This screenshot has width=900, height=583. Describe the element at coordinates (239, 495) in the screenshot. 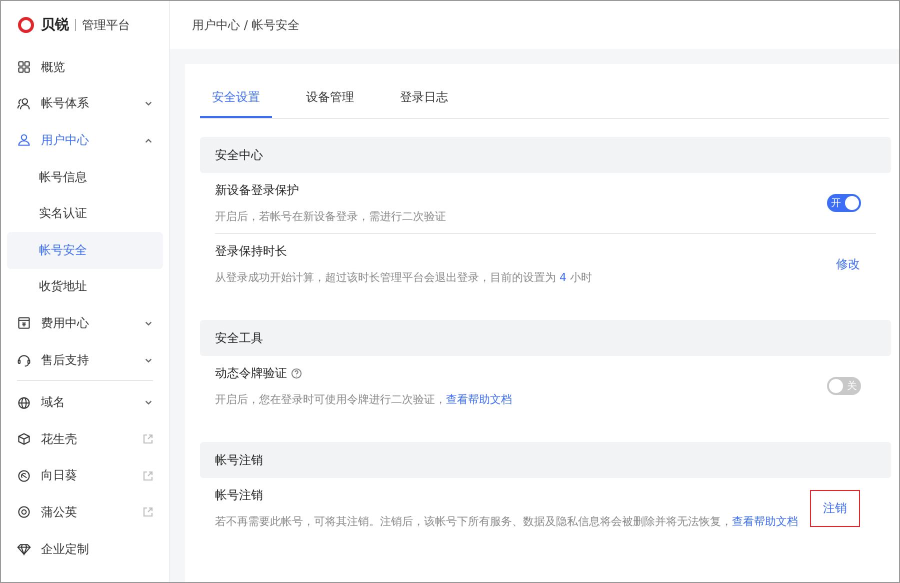

I see `setting-title: 帐号注销` at that location.